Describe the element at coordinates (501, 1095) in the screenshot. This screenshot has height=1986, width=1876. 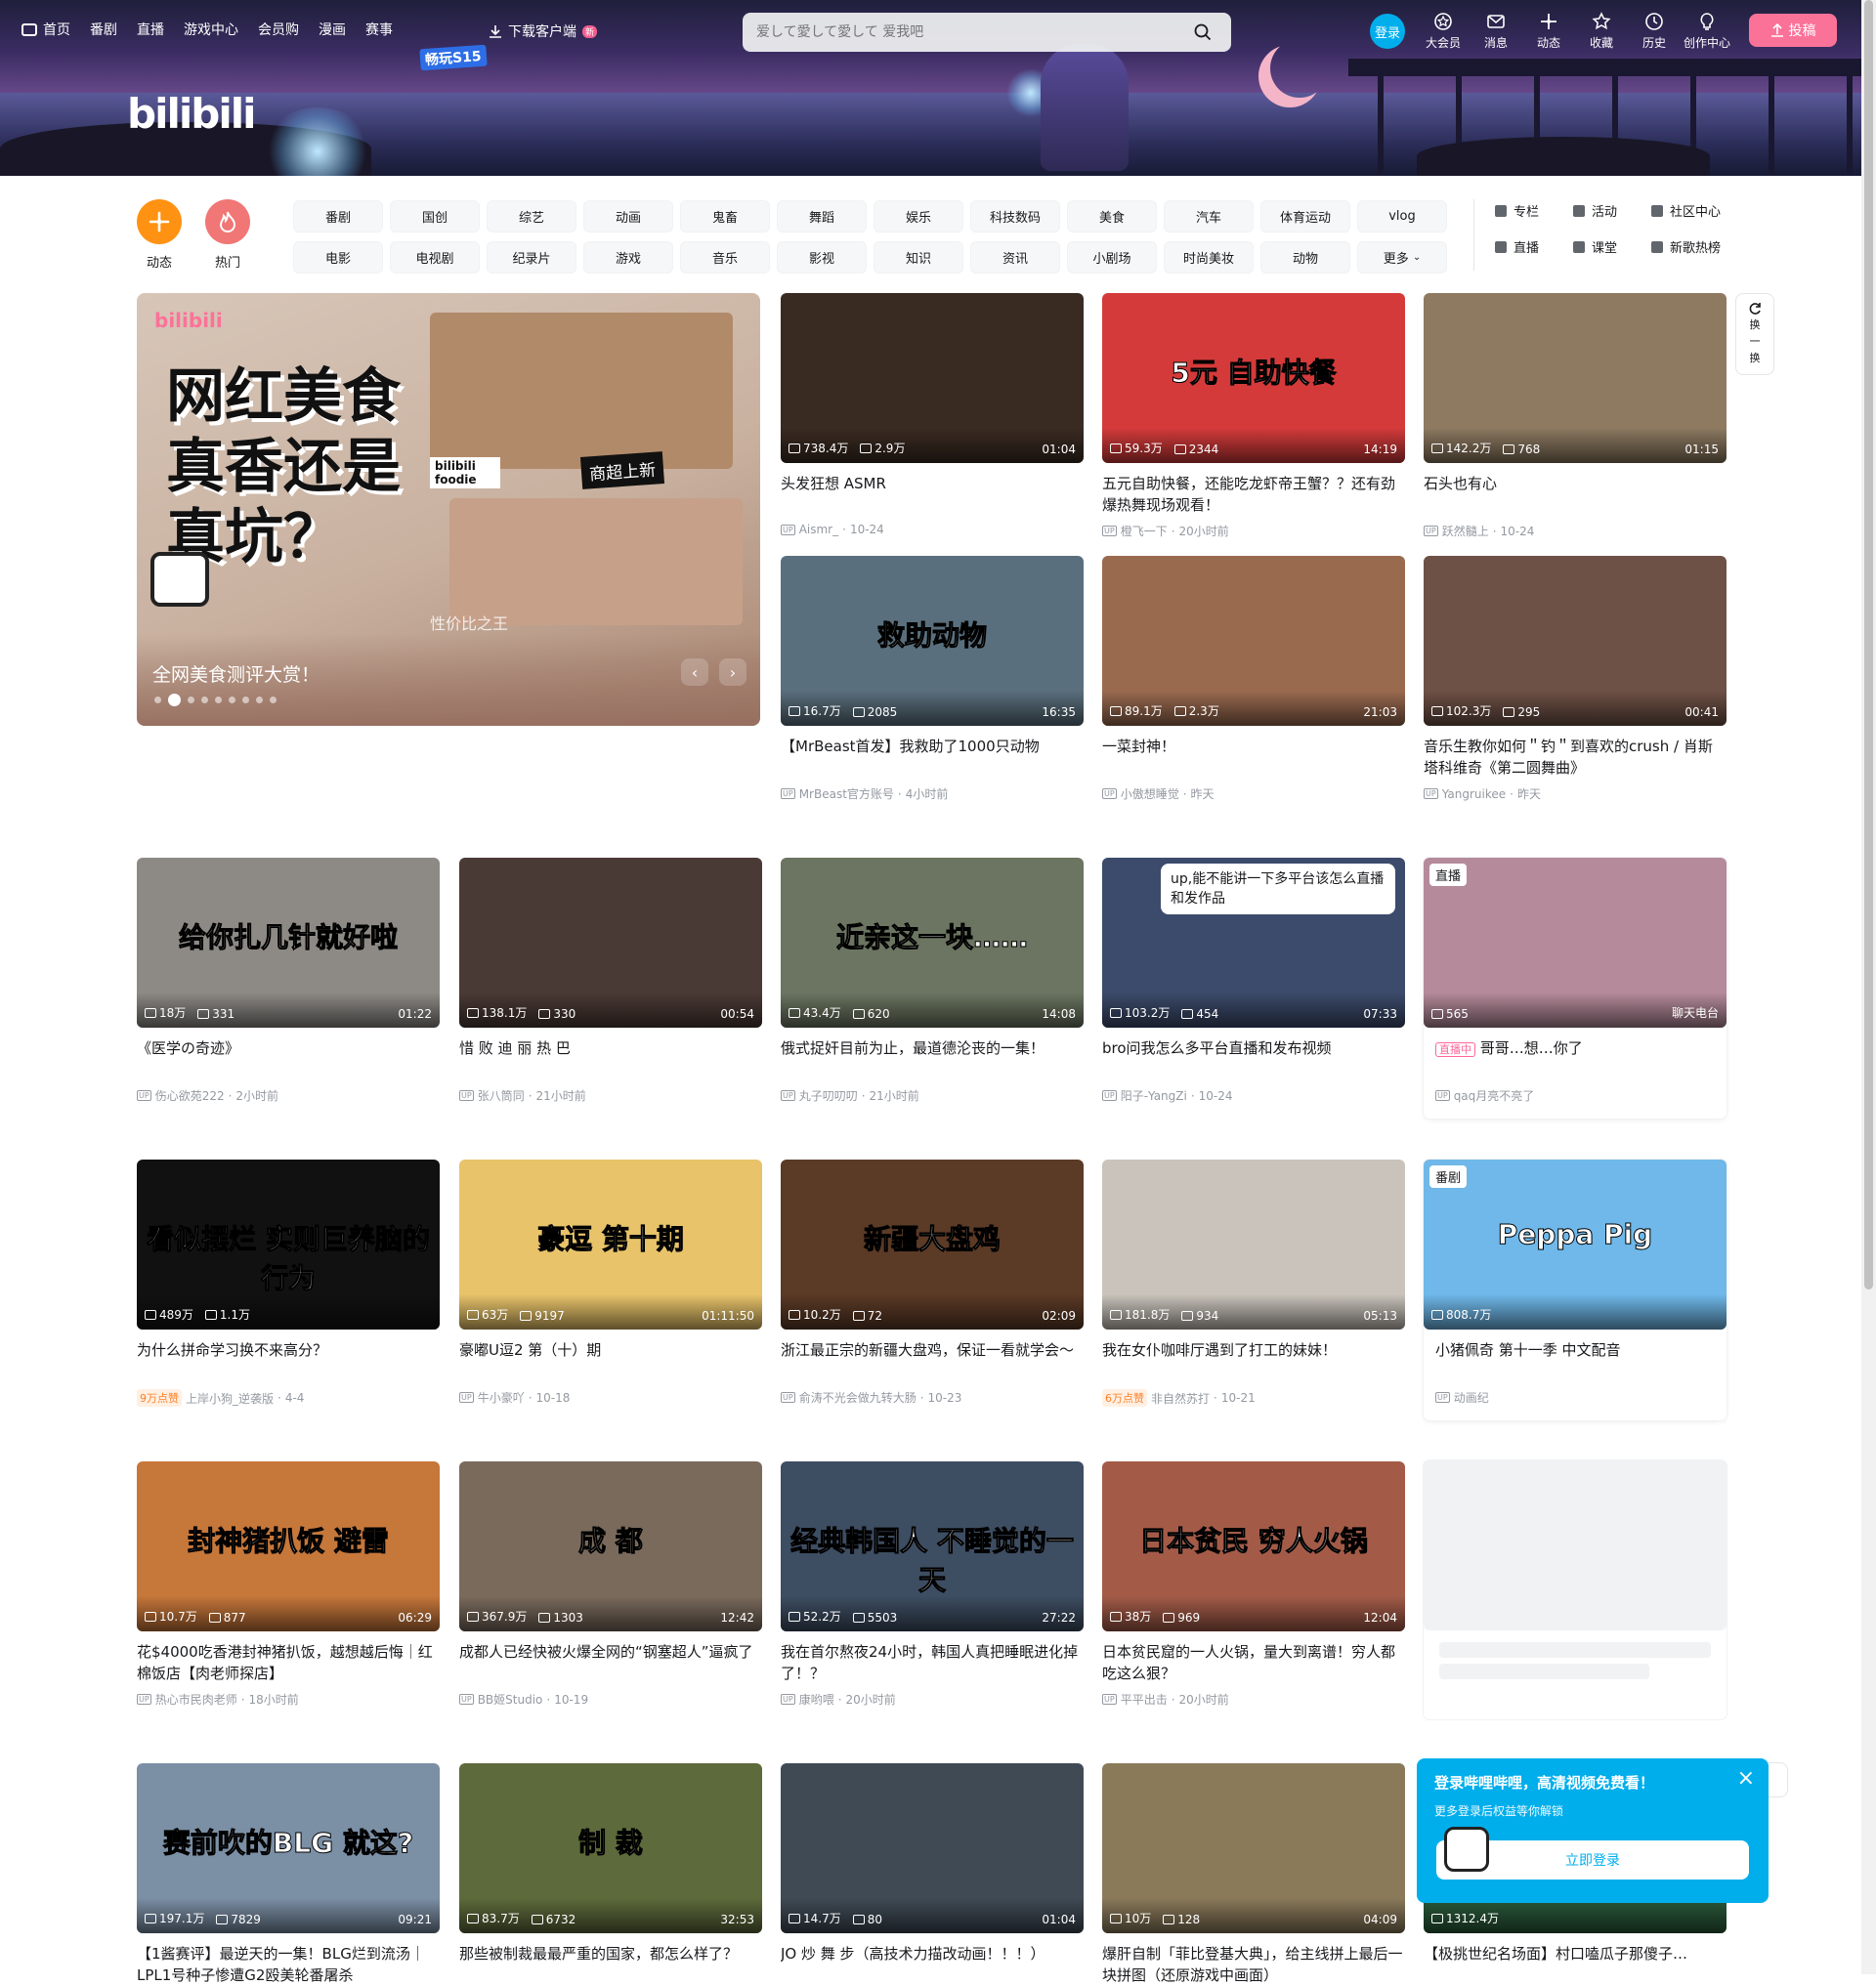
I see `video-author: 张八筒同` at that location.